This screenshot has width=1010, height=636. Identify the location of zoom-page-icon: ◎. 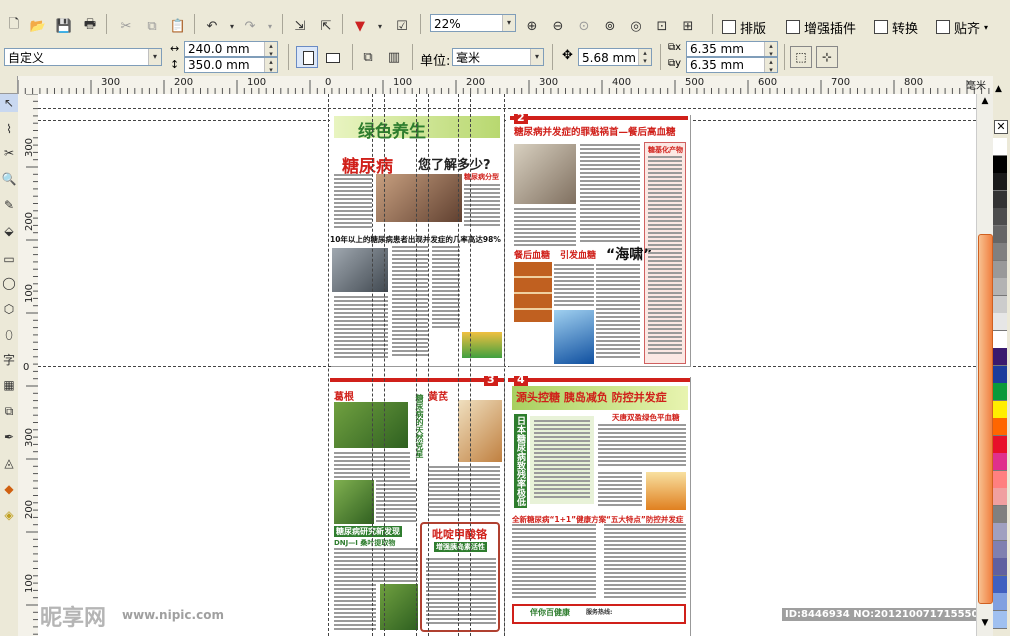
(636, 26).